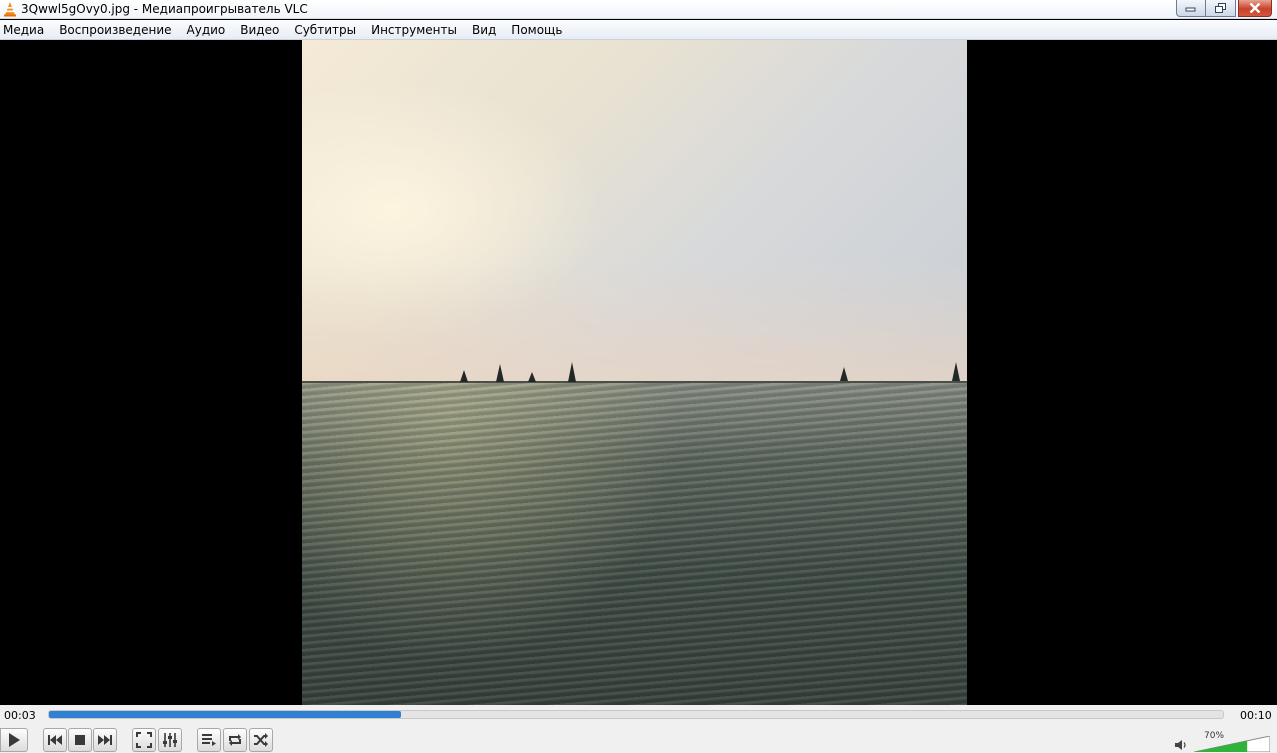 The image size is (1277, 753). What do you see at coordinates (26, 29) in the screenshot?
I see `menu-media: Медиа` at bounding box center [26, 29].